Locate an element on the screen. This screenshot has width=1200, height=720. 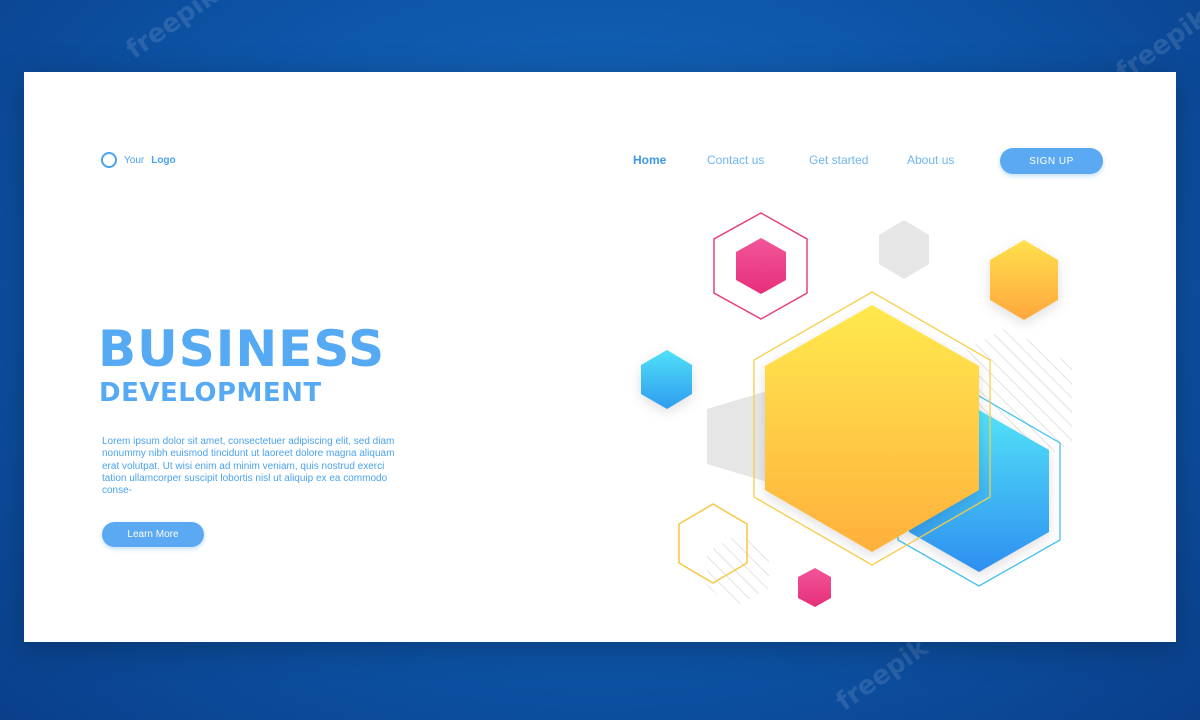
orange-hexagon is located at coordinates (1024, 280).